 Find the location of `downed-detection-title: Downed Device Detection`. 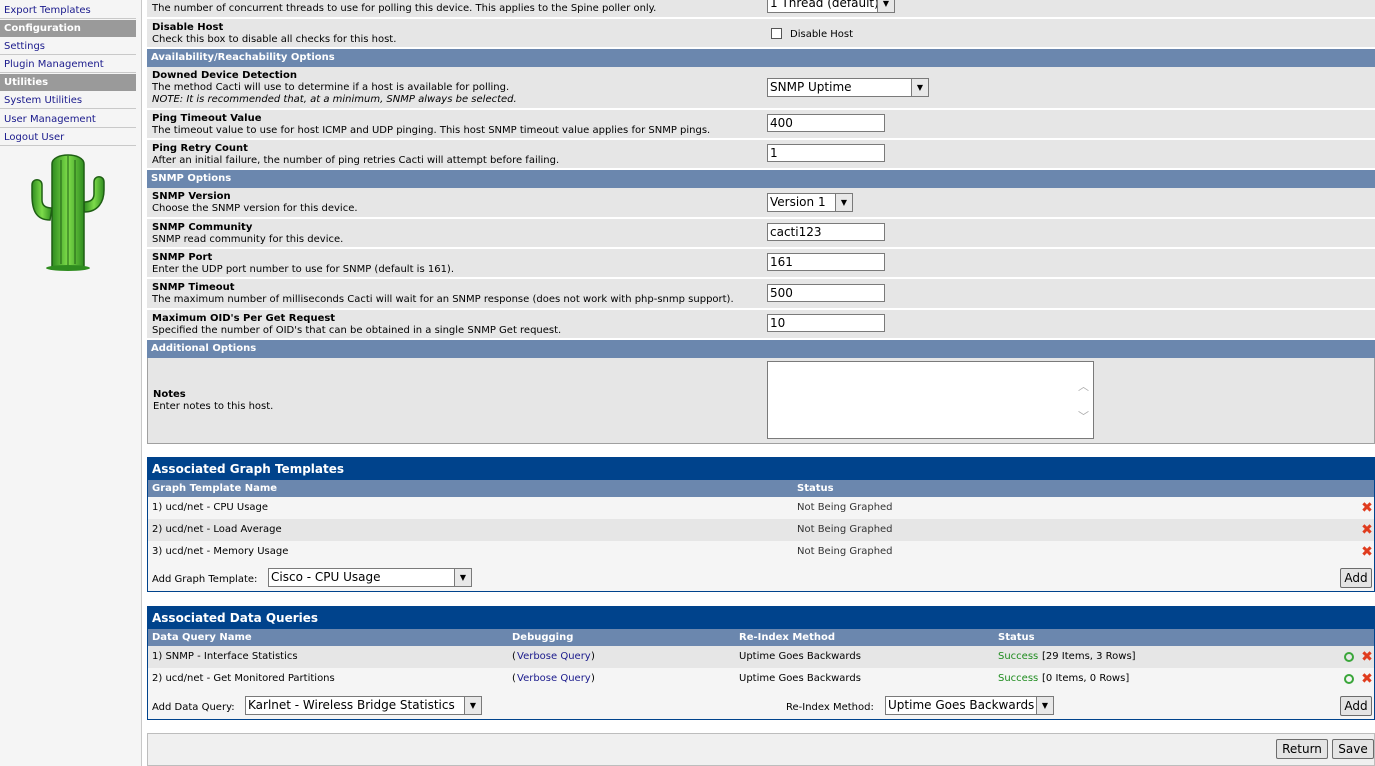

downed-detection-title: Downed Device Detection is located at coordinates (224, 75).